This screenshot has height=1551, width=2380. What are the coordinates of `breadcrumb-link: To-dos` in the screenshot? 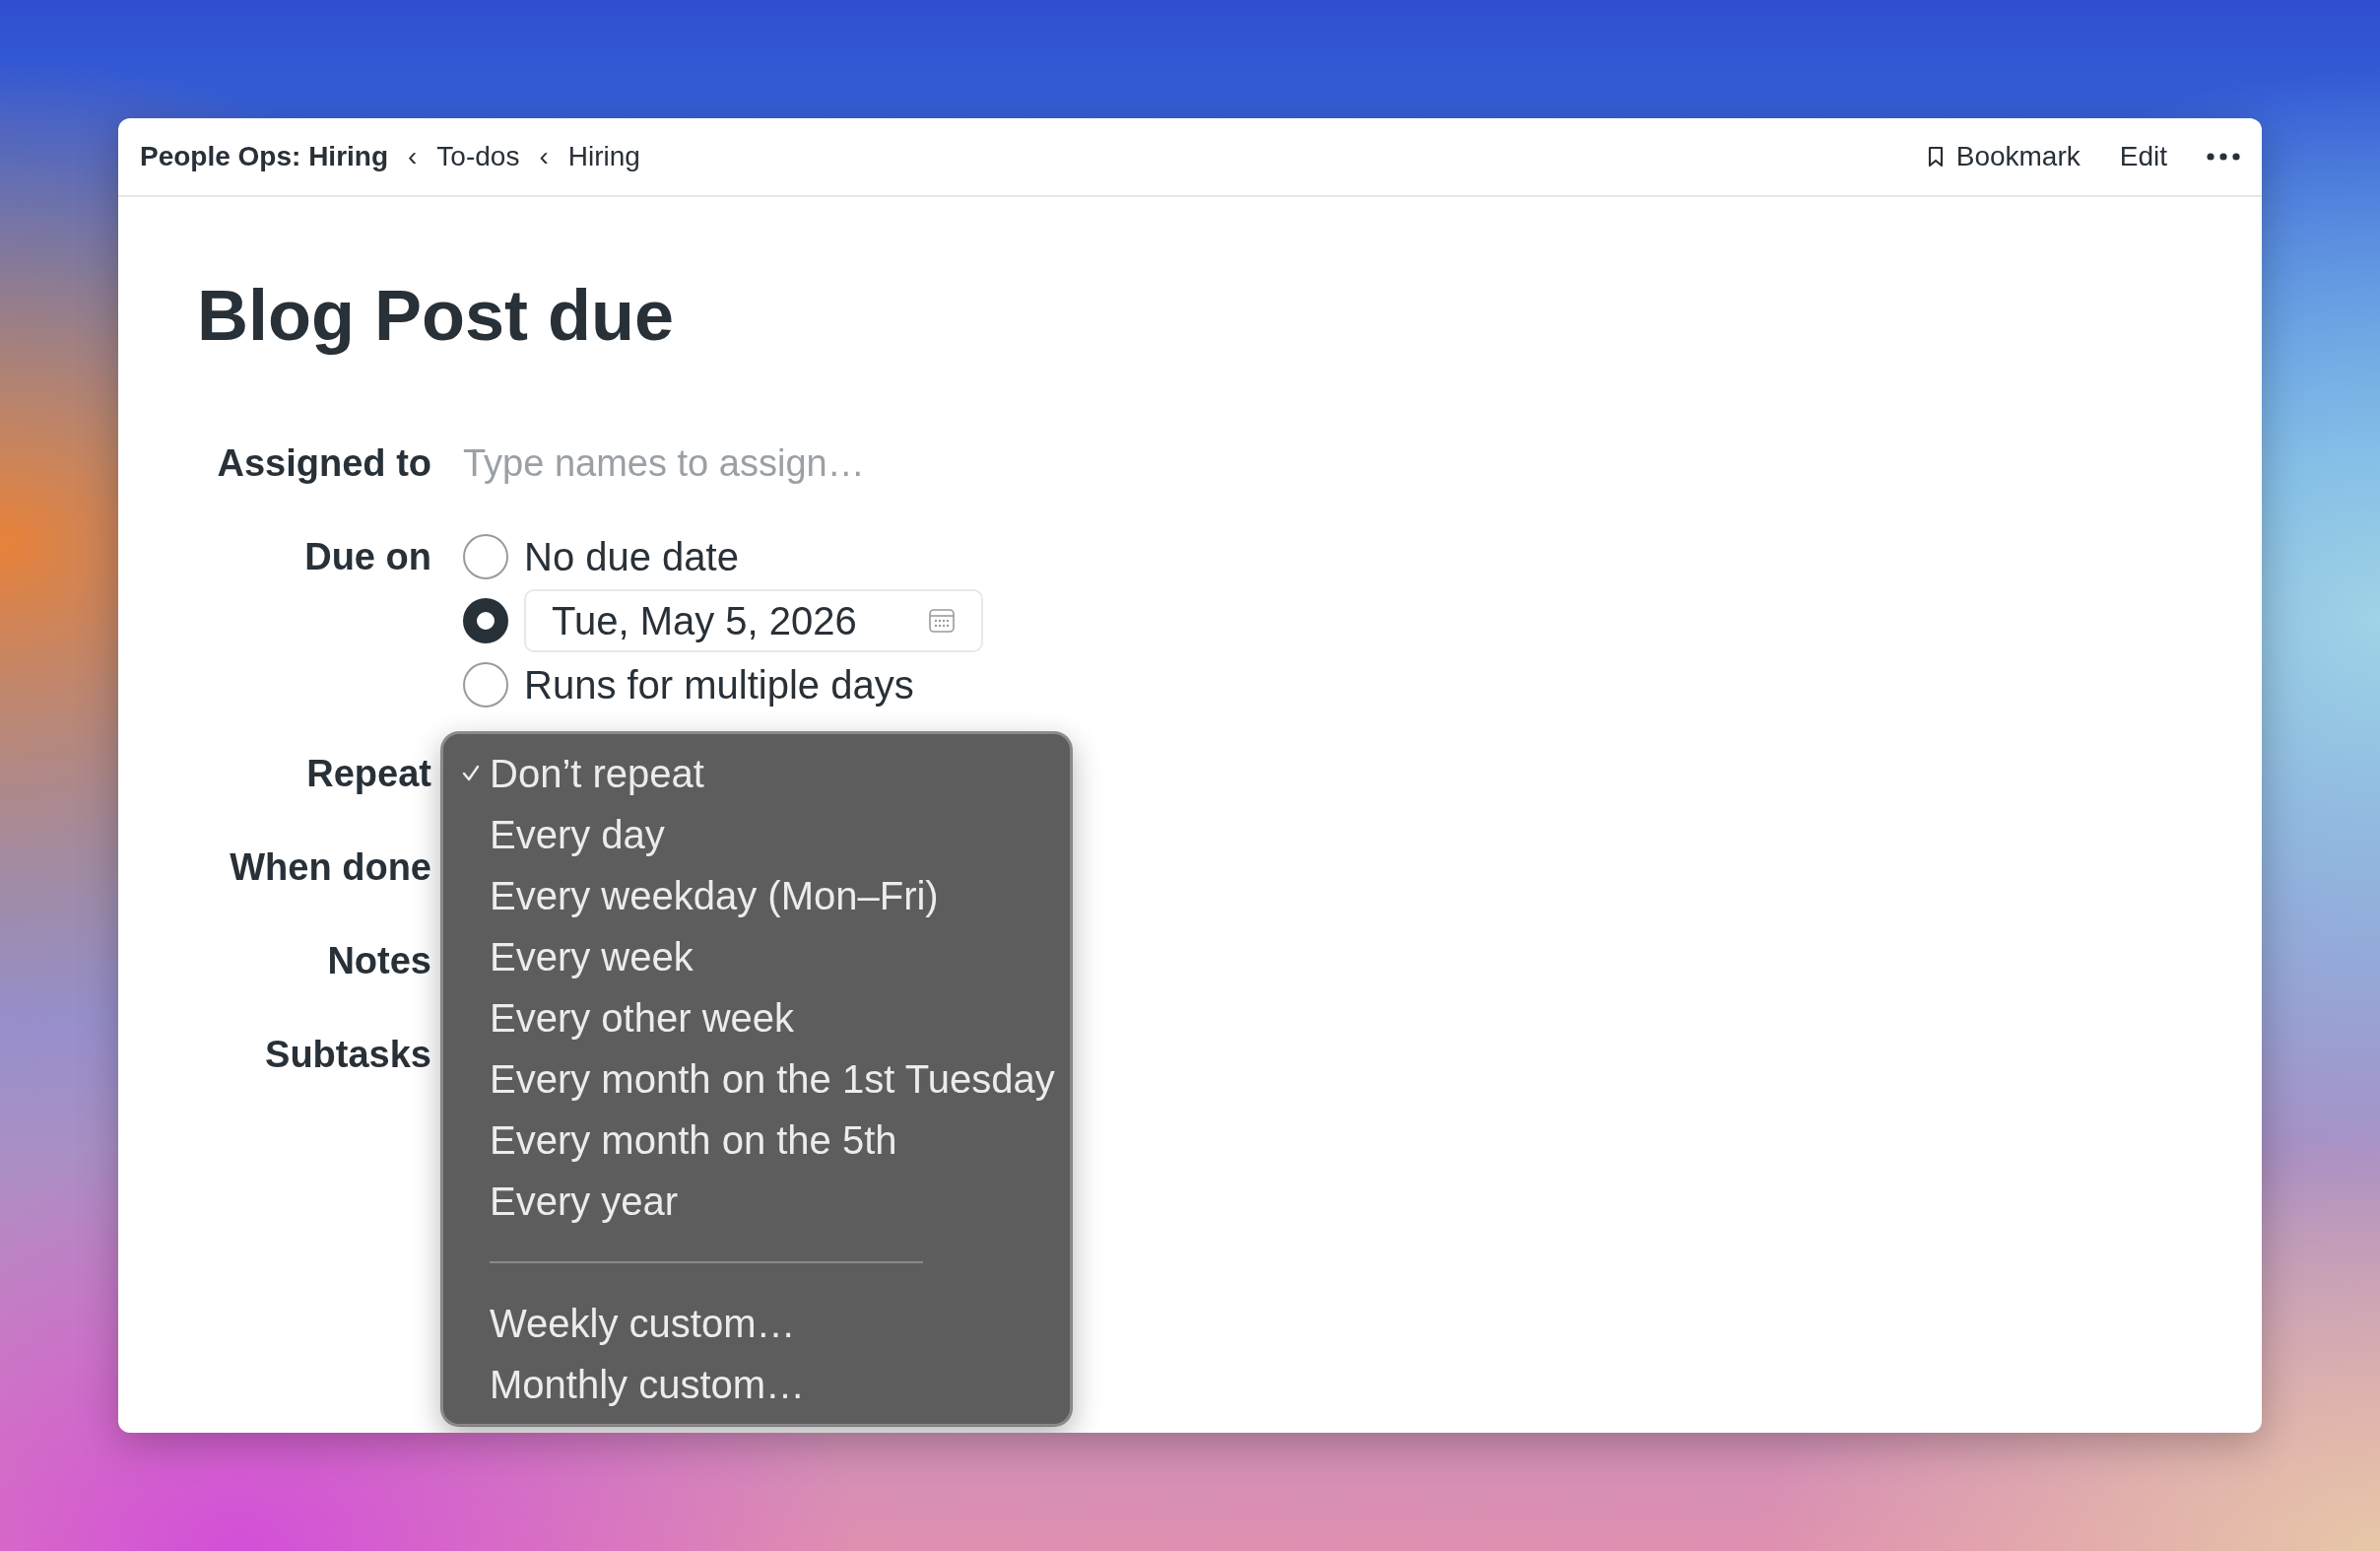 It's located at (478, 157).